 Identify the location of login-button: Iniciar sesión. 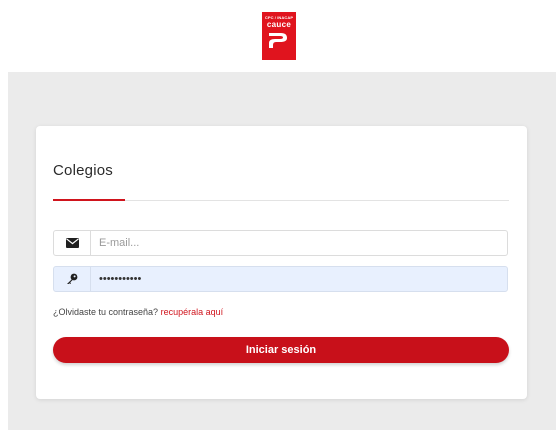
(281, 350).